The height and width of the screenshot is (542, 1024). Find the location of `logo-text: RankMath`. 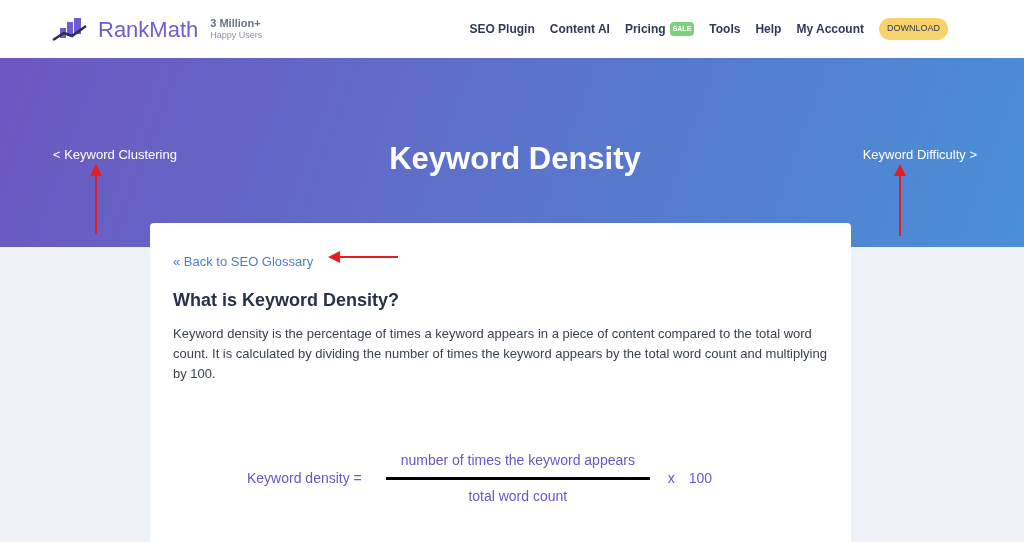

logo-text: RankMath is located at coordinates (148, 29).